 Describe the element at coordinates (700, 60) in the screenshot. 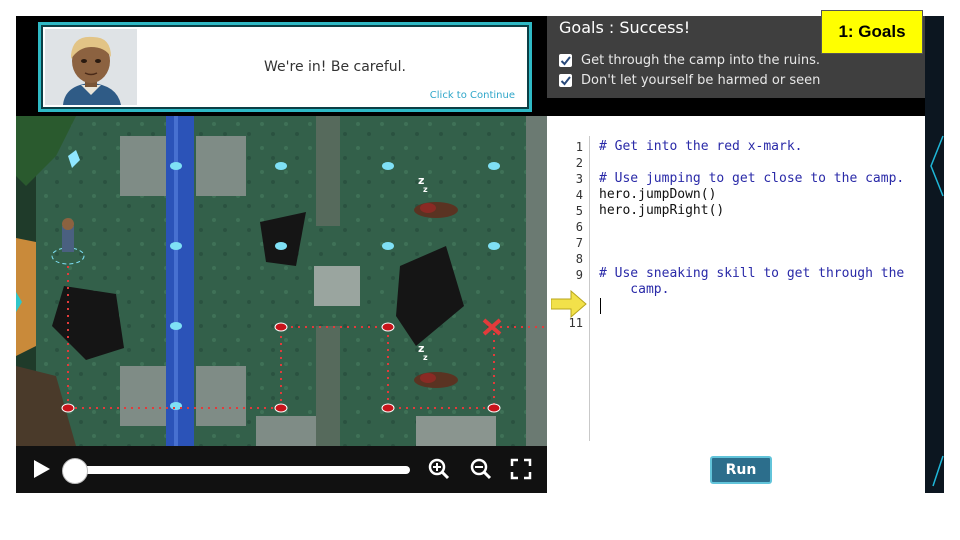

I see `goal-label: Get through the camp into the ruins.` at that location.